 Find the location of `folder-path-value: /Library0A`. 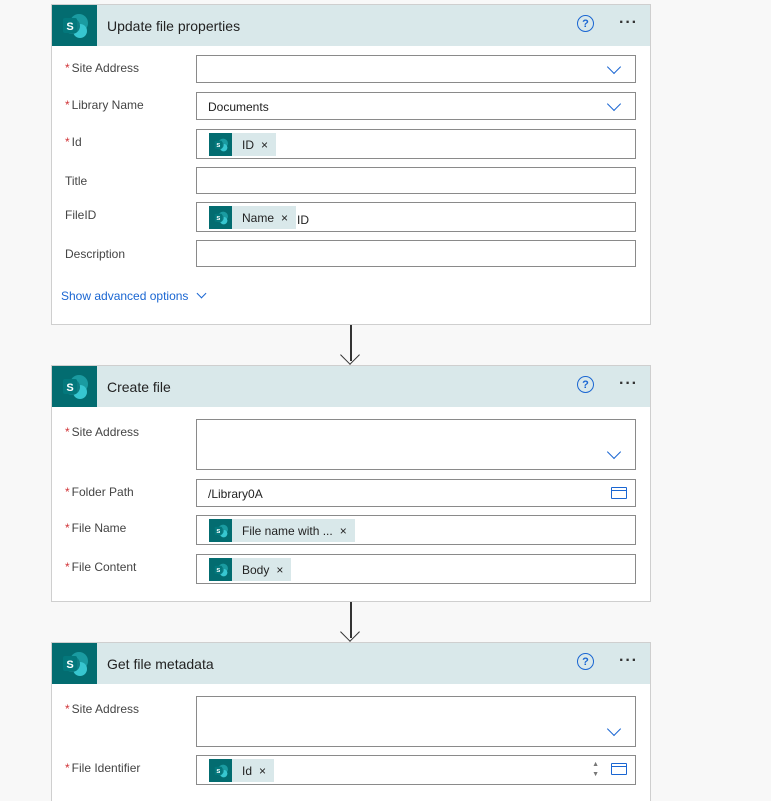

folder-path-value: /Library0A is located at coordinates (235, 494).